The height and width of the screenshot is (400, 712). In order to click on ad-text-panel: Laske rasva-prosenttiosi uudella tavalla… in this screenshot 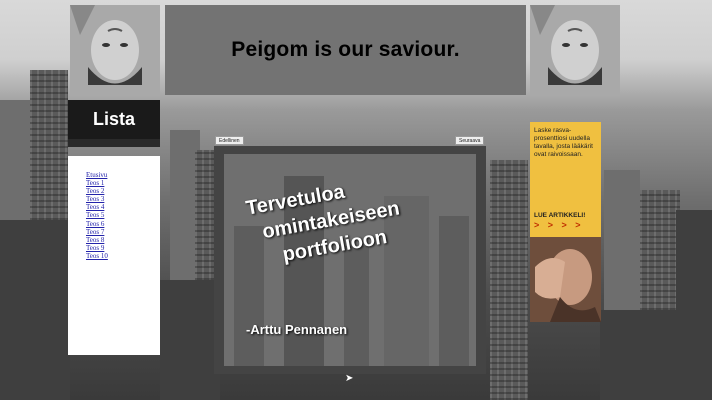, I will do `click(565, 179)`.